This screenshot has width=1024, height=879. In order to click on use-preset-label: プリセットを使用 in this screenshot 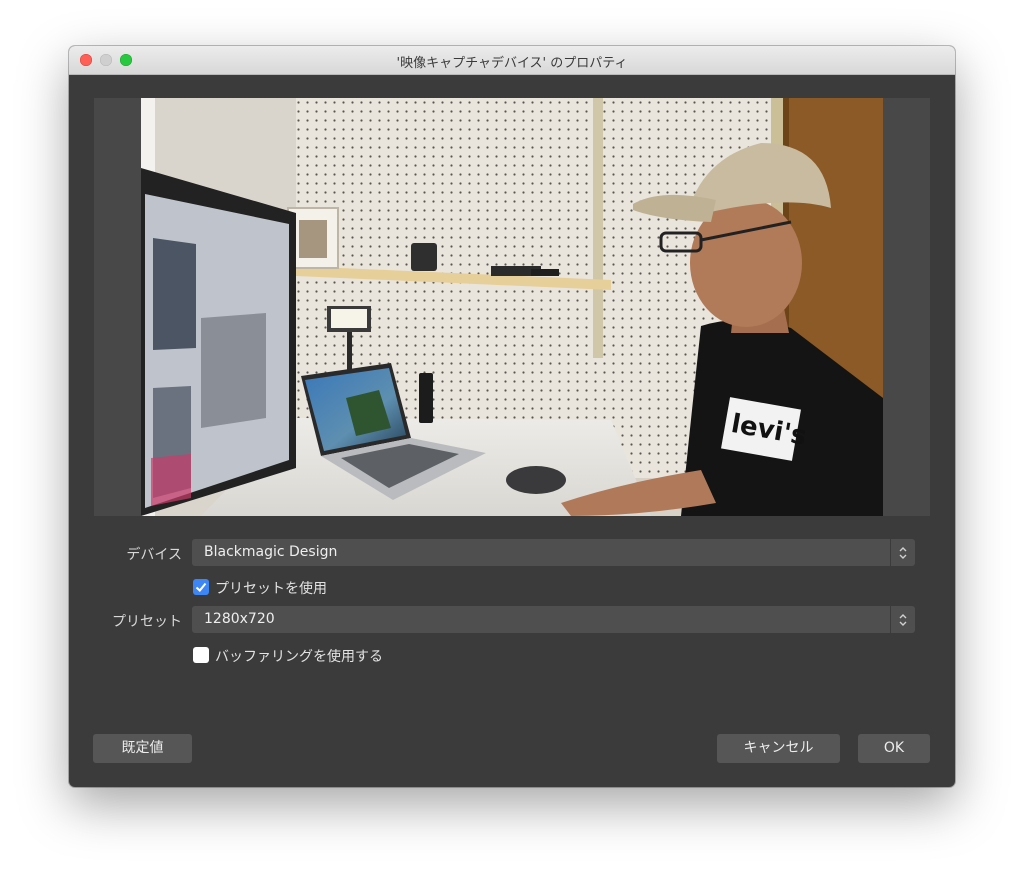, I will do `click(271, 589)`.